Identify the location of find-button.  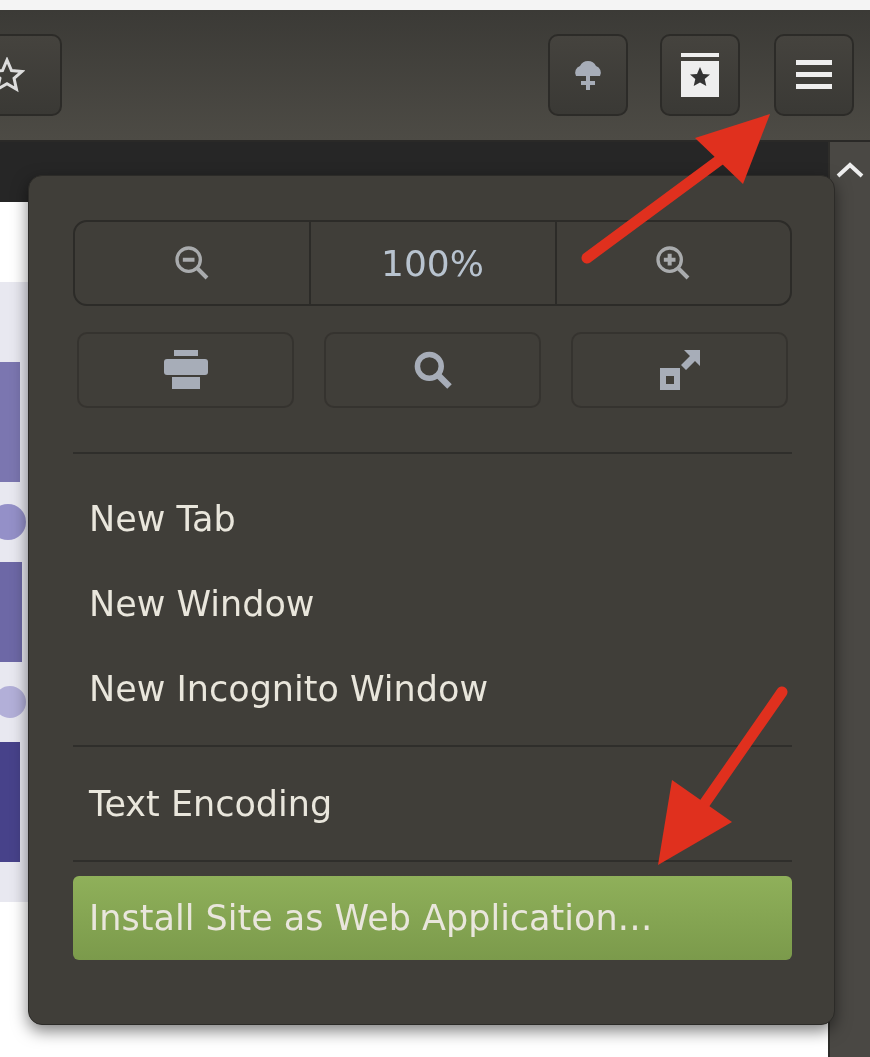
(432, 370).